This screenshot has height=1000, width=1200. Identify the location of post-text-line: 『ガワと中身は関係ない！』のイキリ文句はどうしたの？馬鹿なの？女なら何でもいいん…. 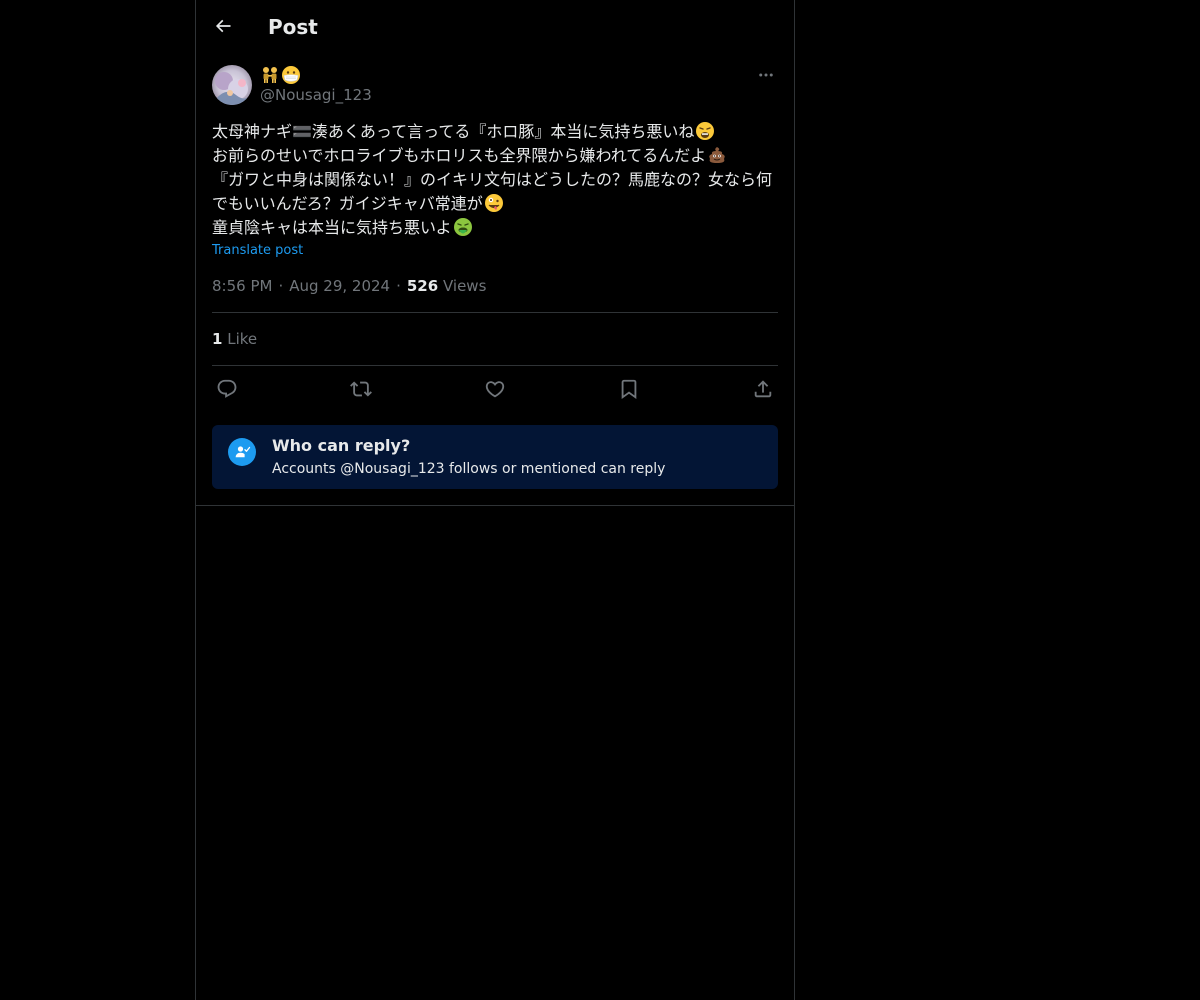
(495, 192).